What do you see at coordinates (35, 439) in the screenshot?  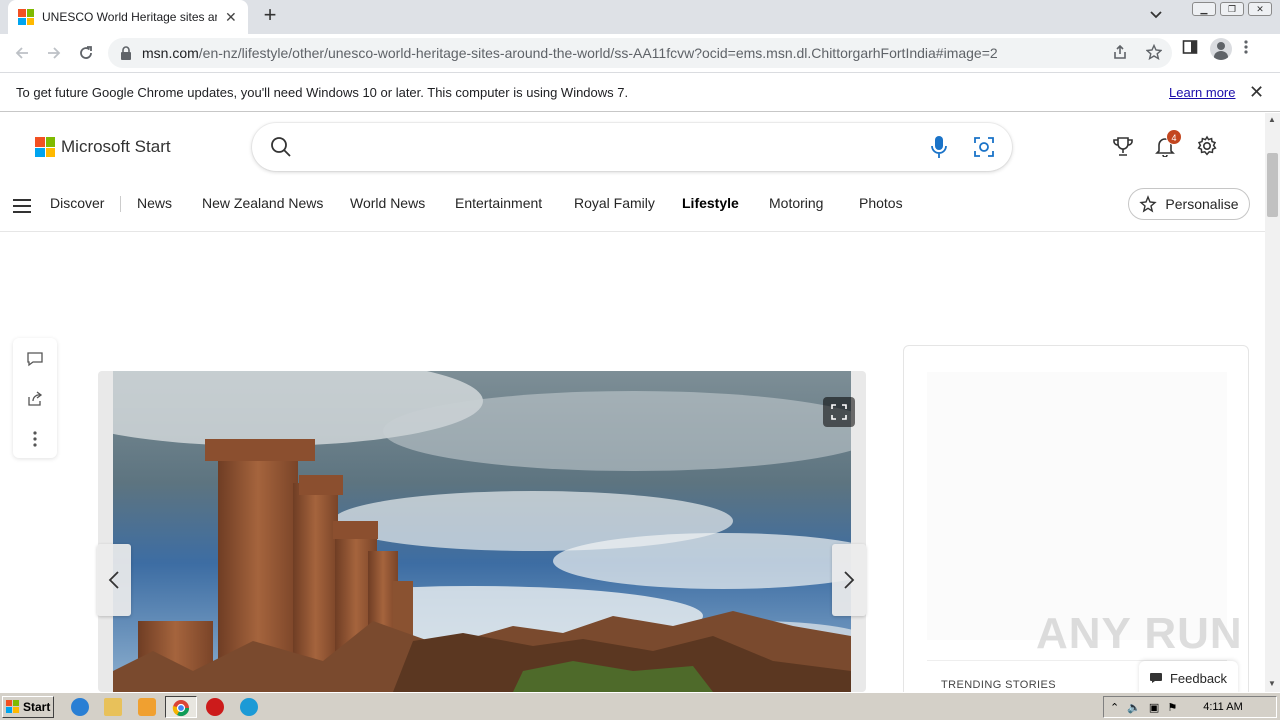 I see `more-options-icon` at bounding box center [35, 439].